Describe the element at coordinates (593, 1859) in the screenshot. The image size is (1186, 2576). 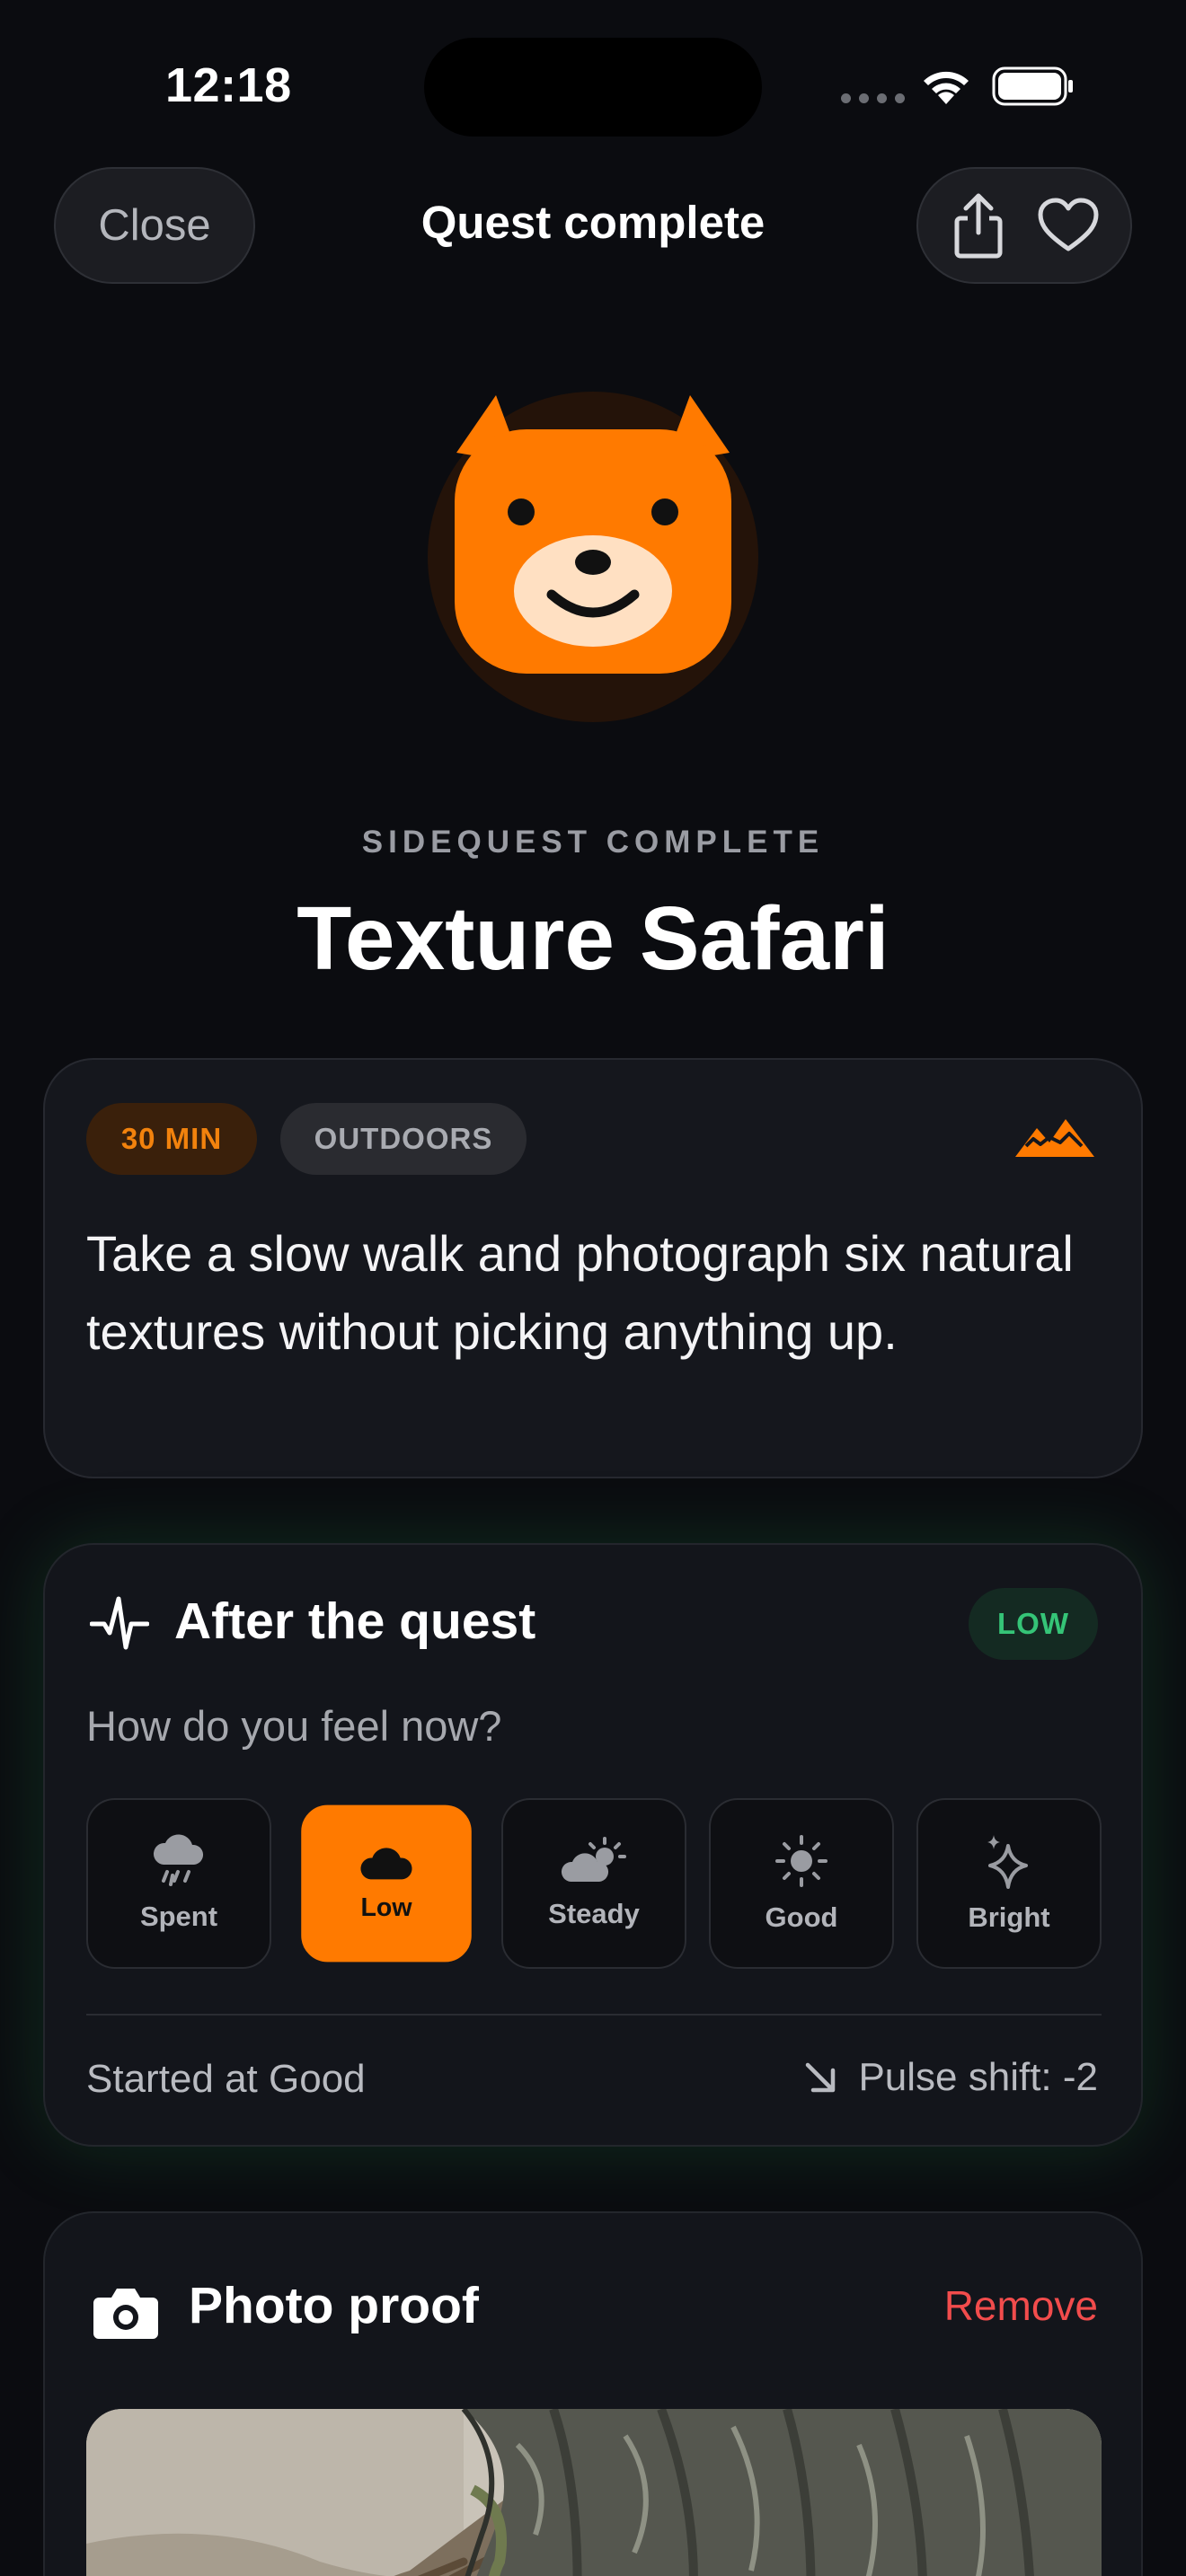
I see `partly-sunny-icon` at that location.